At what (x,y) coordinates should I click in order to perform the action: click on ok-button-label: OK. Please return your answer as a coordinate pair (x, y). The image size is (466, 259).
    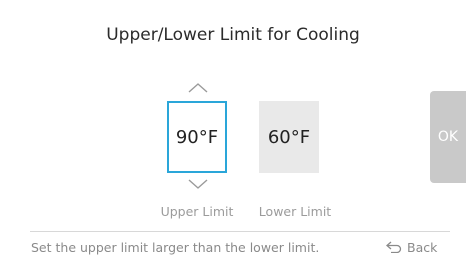
    Looking at the image, I should click on (448, 137).